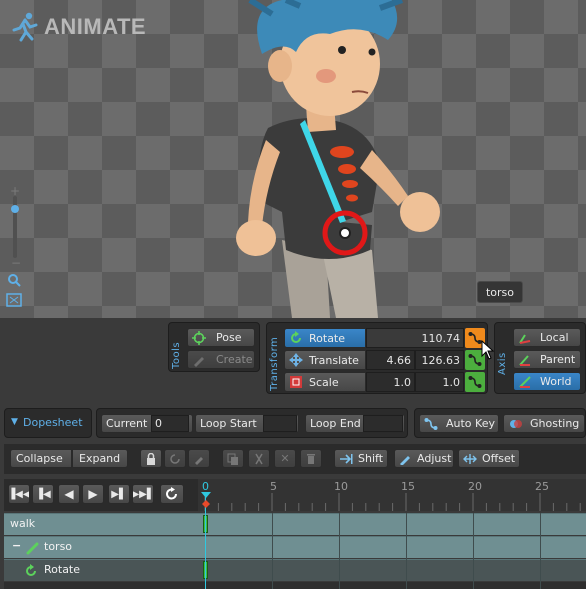 The image size is (586, 589). I want to click on timeline-ruler: 0 5 10 15 20 25, so click(392, 495).